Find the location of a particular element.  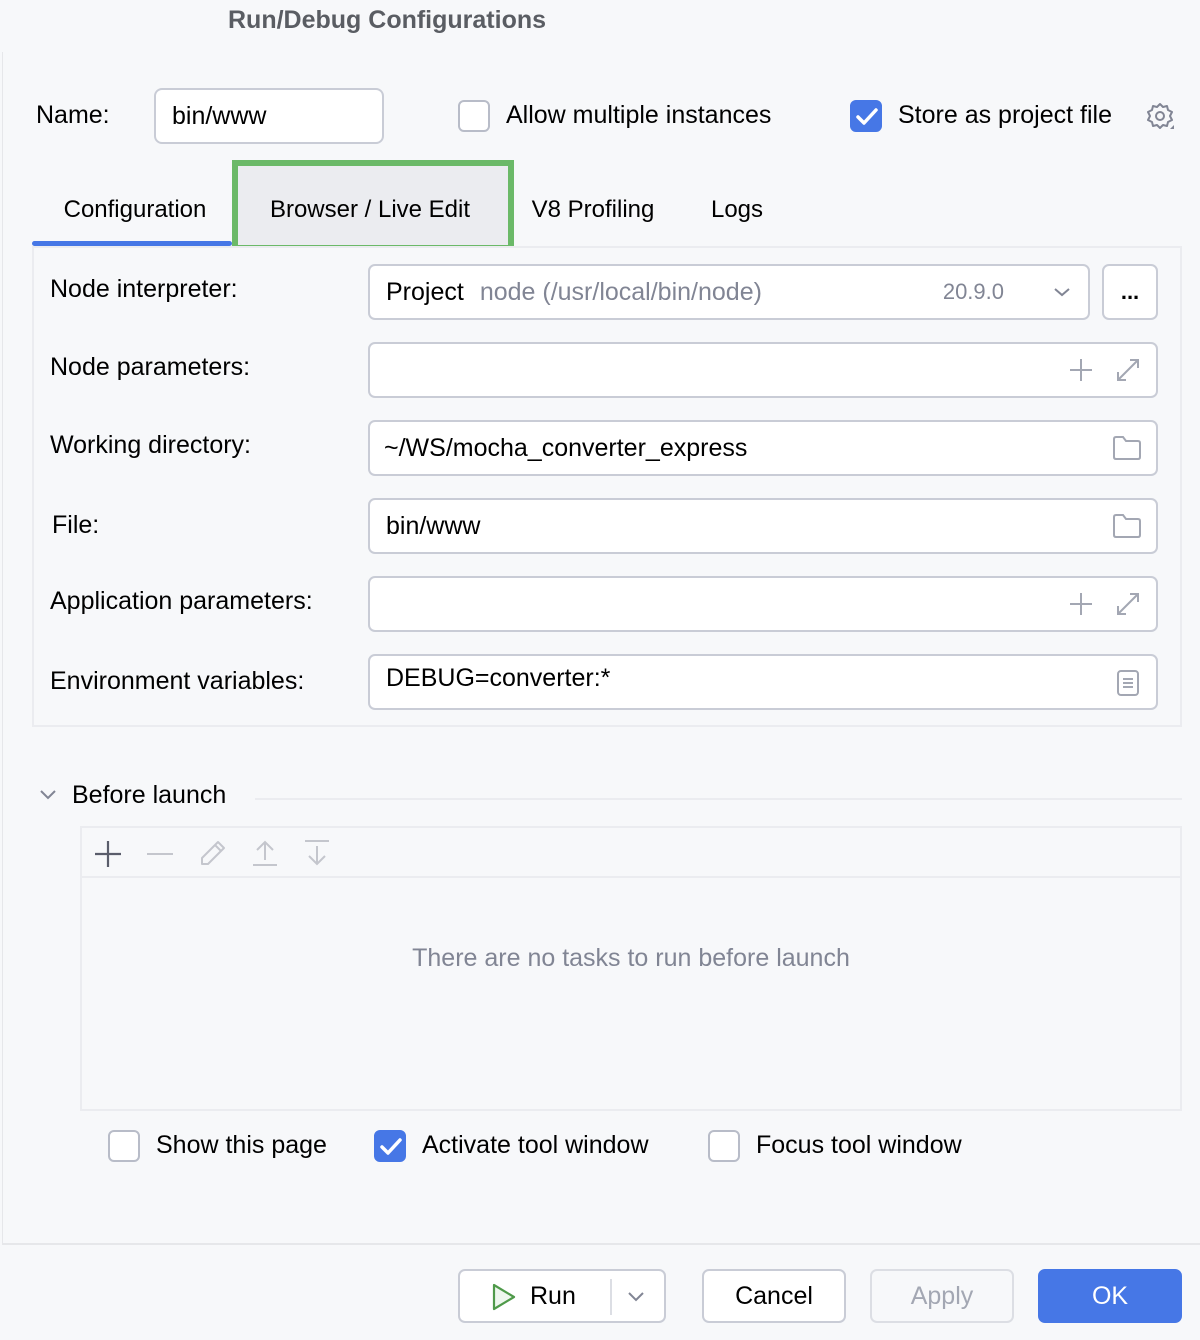

collapse-chevron-icon is located at coordinates (48, 795).